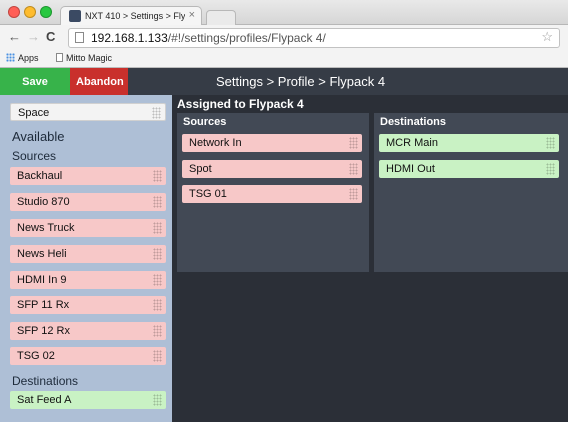 This screenshot has height=422, width=568. What do you see at coordinates (88, 356) in the screenshot?
I see `source-item-tsg-02: TSG 02` at bounding box center [88, 356].